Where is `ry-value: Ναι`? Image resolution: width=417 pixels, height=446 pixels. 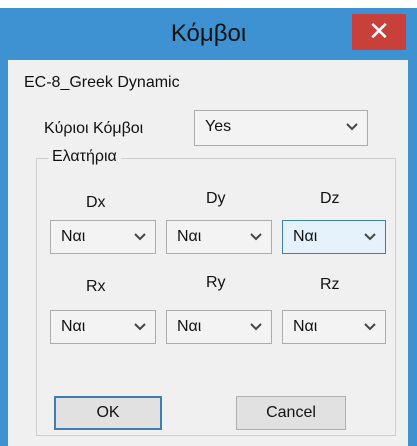
ry-value: Ναι is located at coordinates (189, 326).